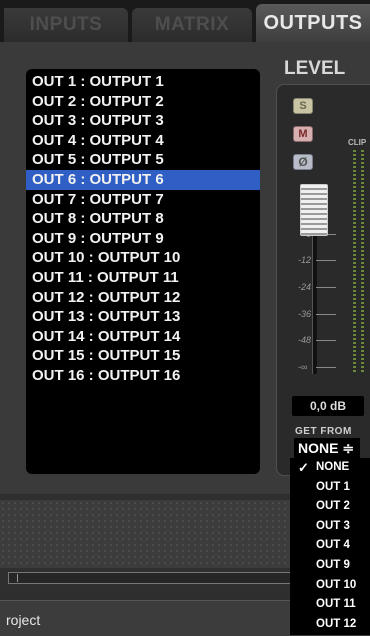 The height and width of the screenshot is (636, 370). I want to click on output-list-item: OUT 4 : OUTPUT 4, so click(143, 141).